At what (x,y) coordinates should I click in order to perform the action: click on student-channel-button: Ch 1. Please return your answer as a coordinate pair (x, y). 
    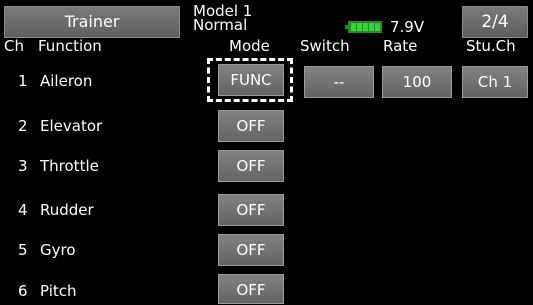
    Looking at the image, I should click on (495, 82).